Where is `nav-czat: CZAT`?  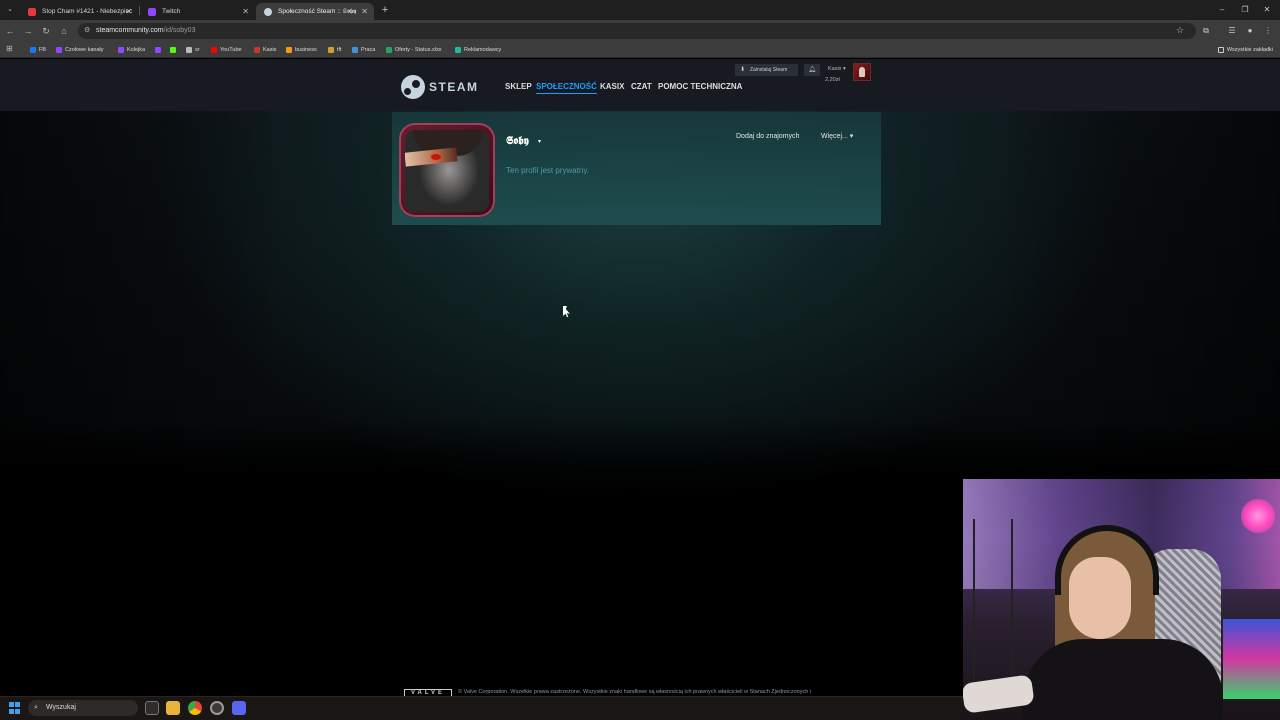 nav-czat: CZAT is located at coordinates (641, 87).